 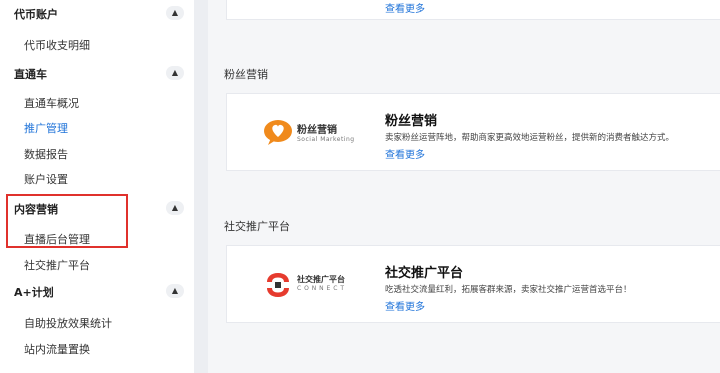 What do you see at coordinates (317, 130) in the screenshot?
I see `logo-text: 粉丝营销` at bounding box center [317, 130].